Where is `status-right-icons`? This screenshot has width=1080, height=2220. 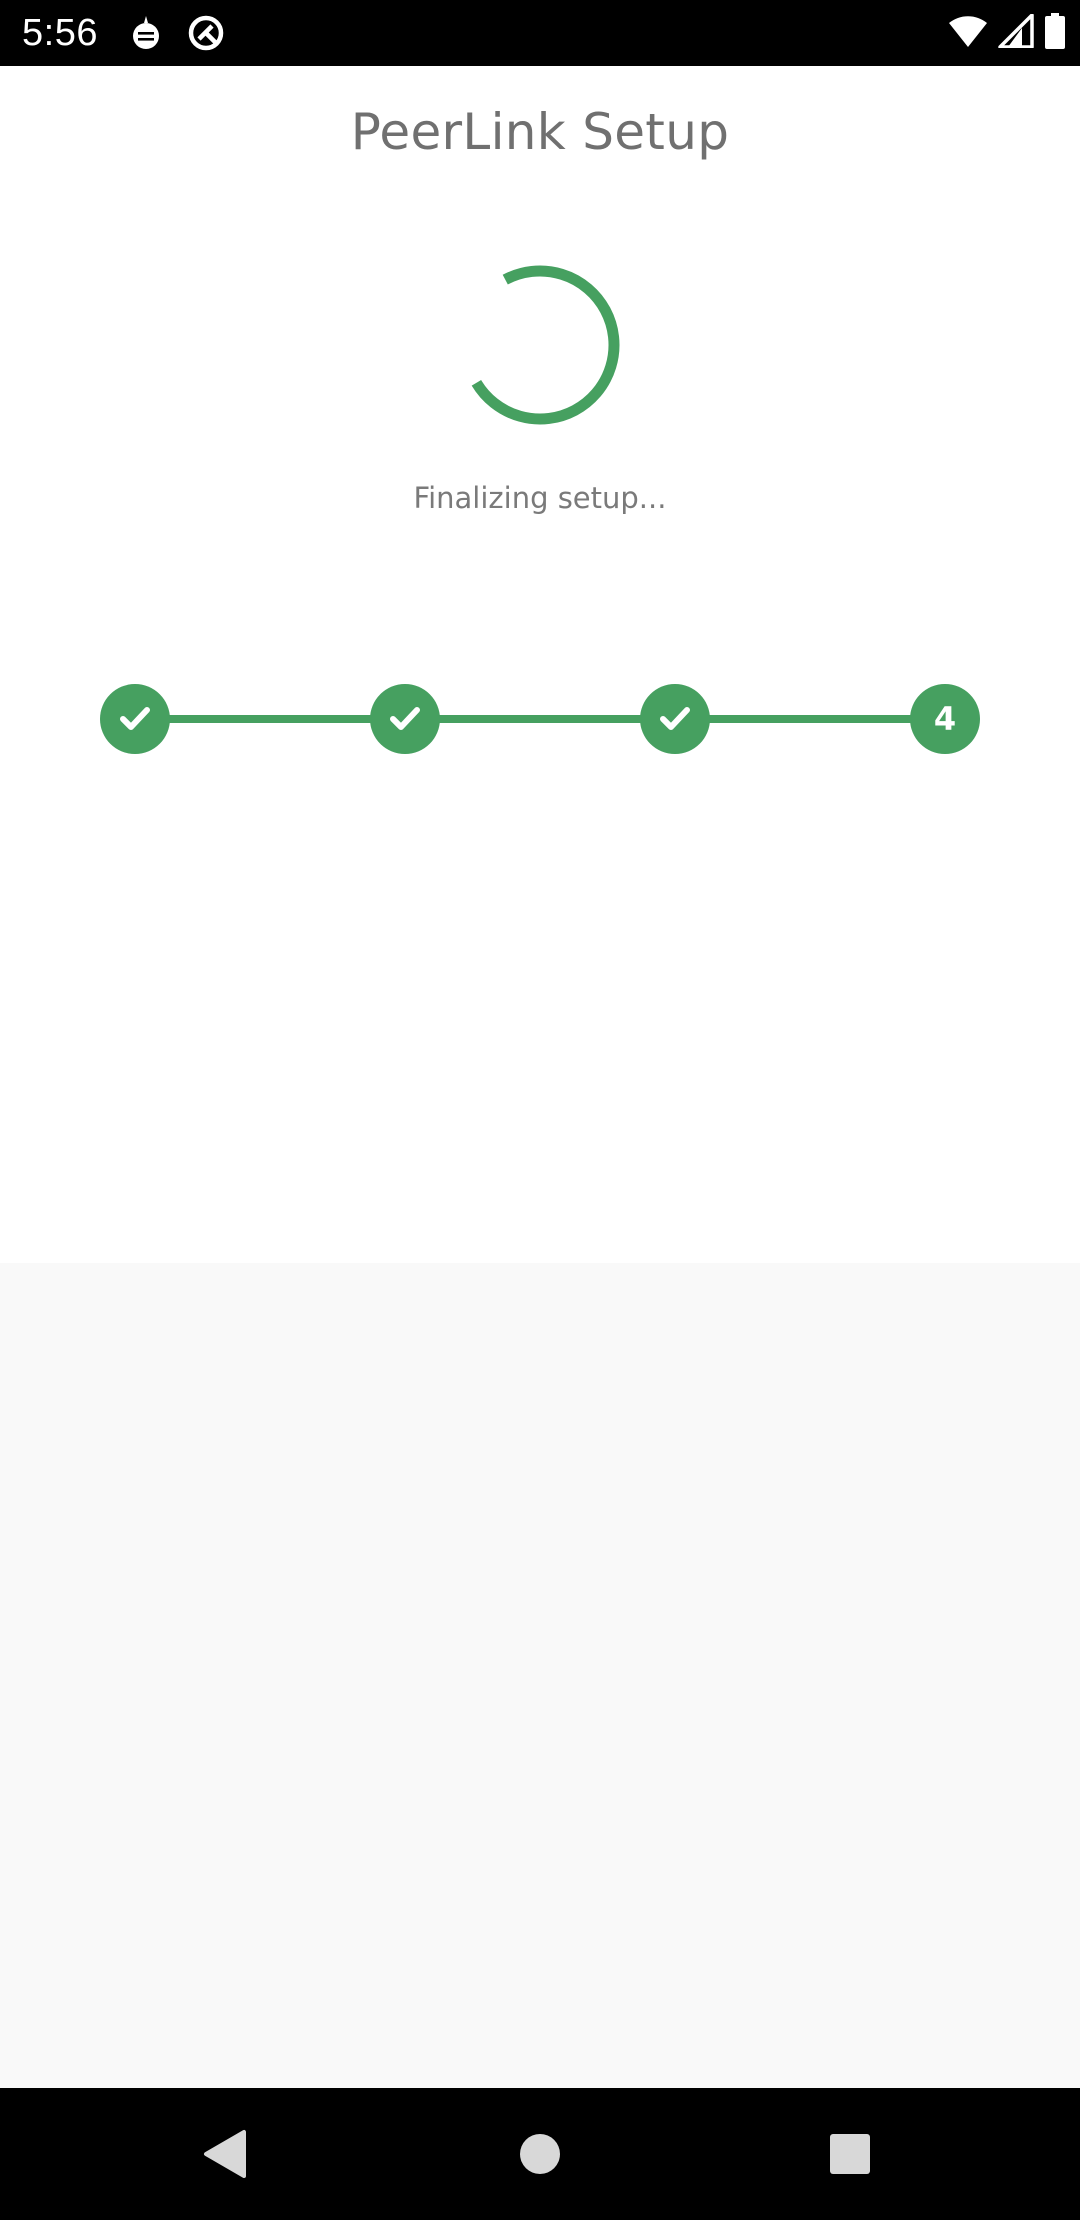 status-right-icons is located at coordinates (1007, 33).